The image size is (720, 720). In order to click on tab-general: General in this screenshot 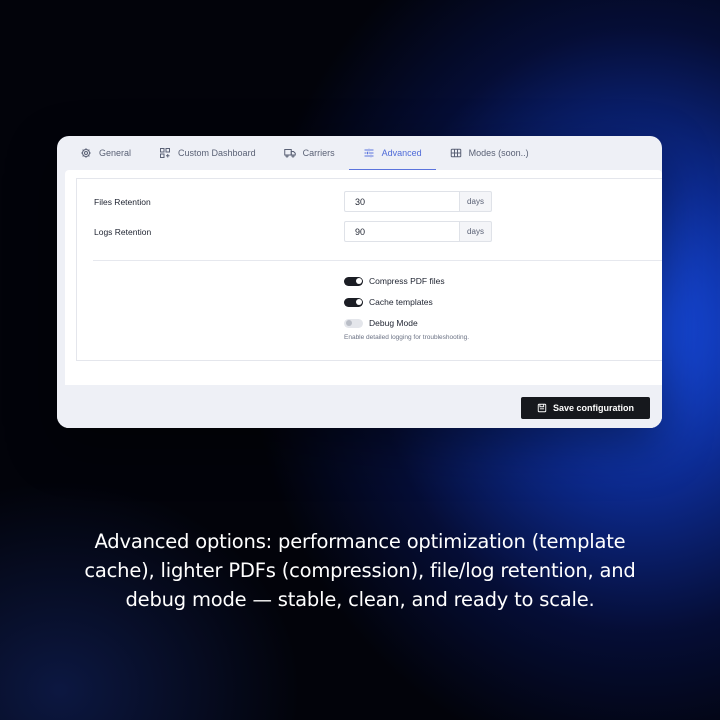, I will do `click(101, 153)`.